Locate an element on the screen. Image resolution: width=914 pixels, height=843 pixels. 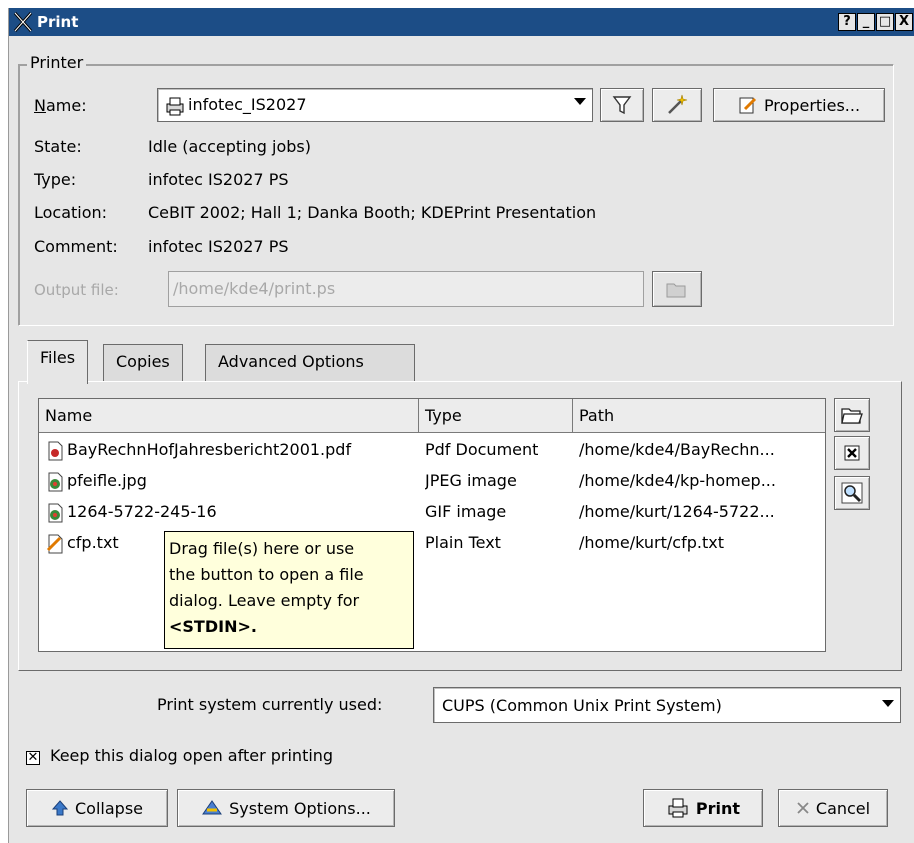
location-label: Location: is located at coordinates (71, 212).